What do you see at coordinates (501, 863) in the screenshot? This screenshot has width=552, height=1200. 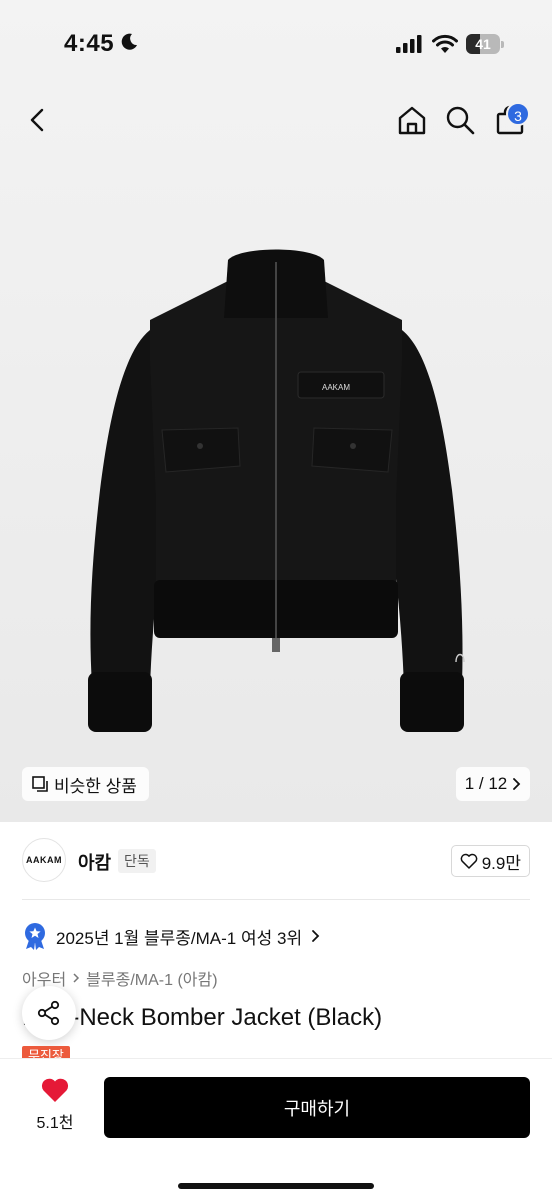 I see `brand-like-count: 9.9만` at bounding box center [501, 863].